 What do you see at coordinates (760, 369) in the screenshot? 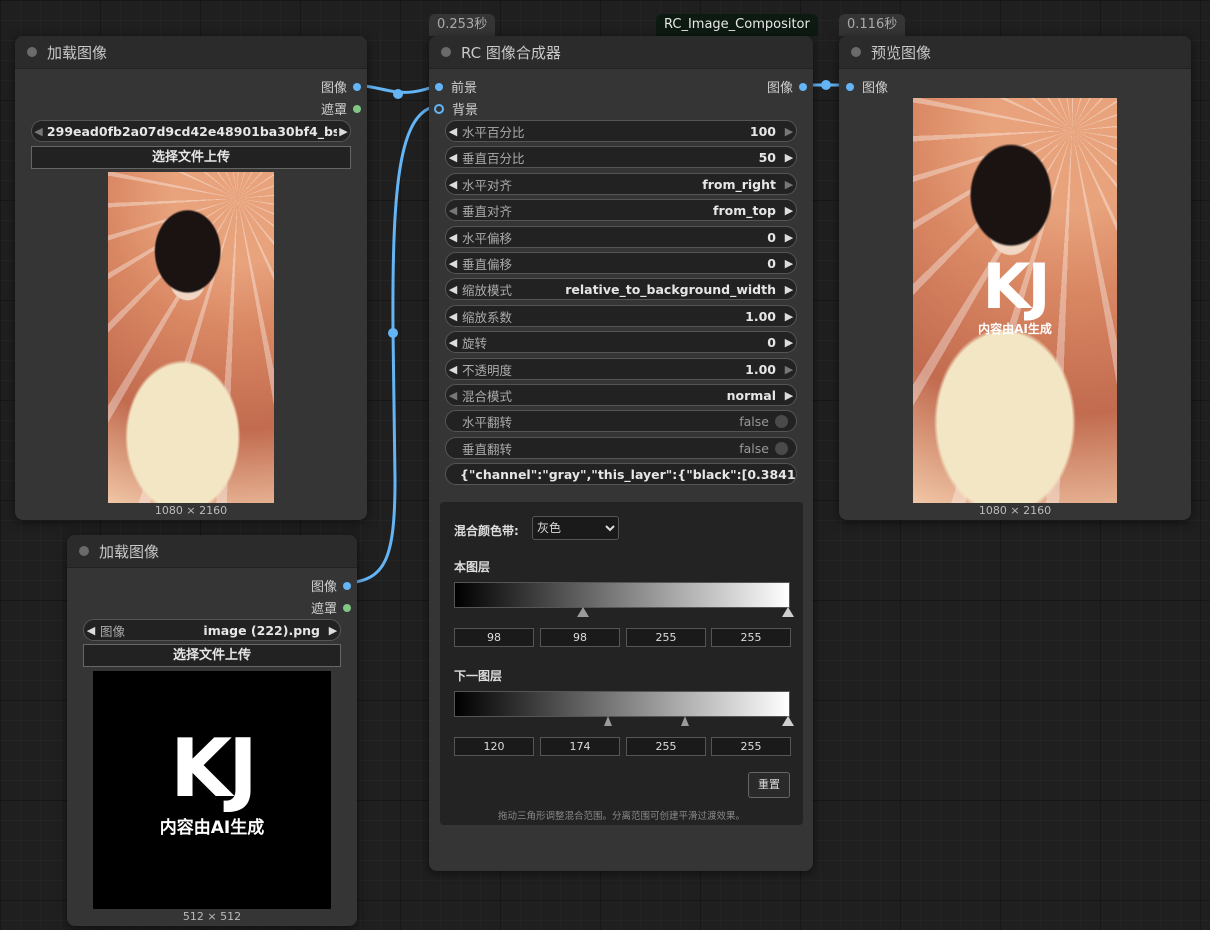
I see `widget-value: 1.00` at bounding box center [760, 369].